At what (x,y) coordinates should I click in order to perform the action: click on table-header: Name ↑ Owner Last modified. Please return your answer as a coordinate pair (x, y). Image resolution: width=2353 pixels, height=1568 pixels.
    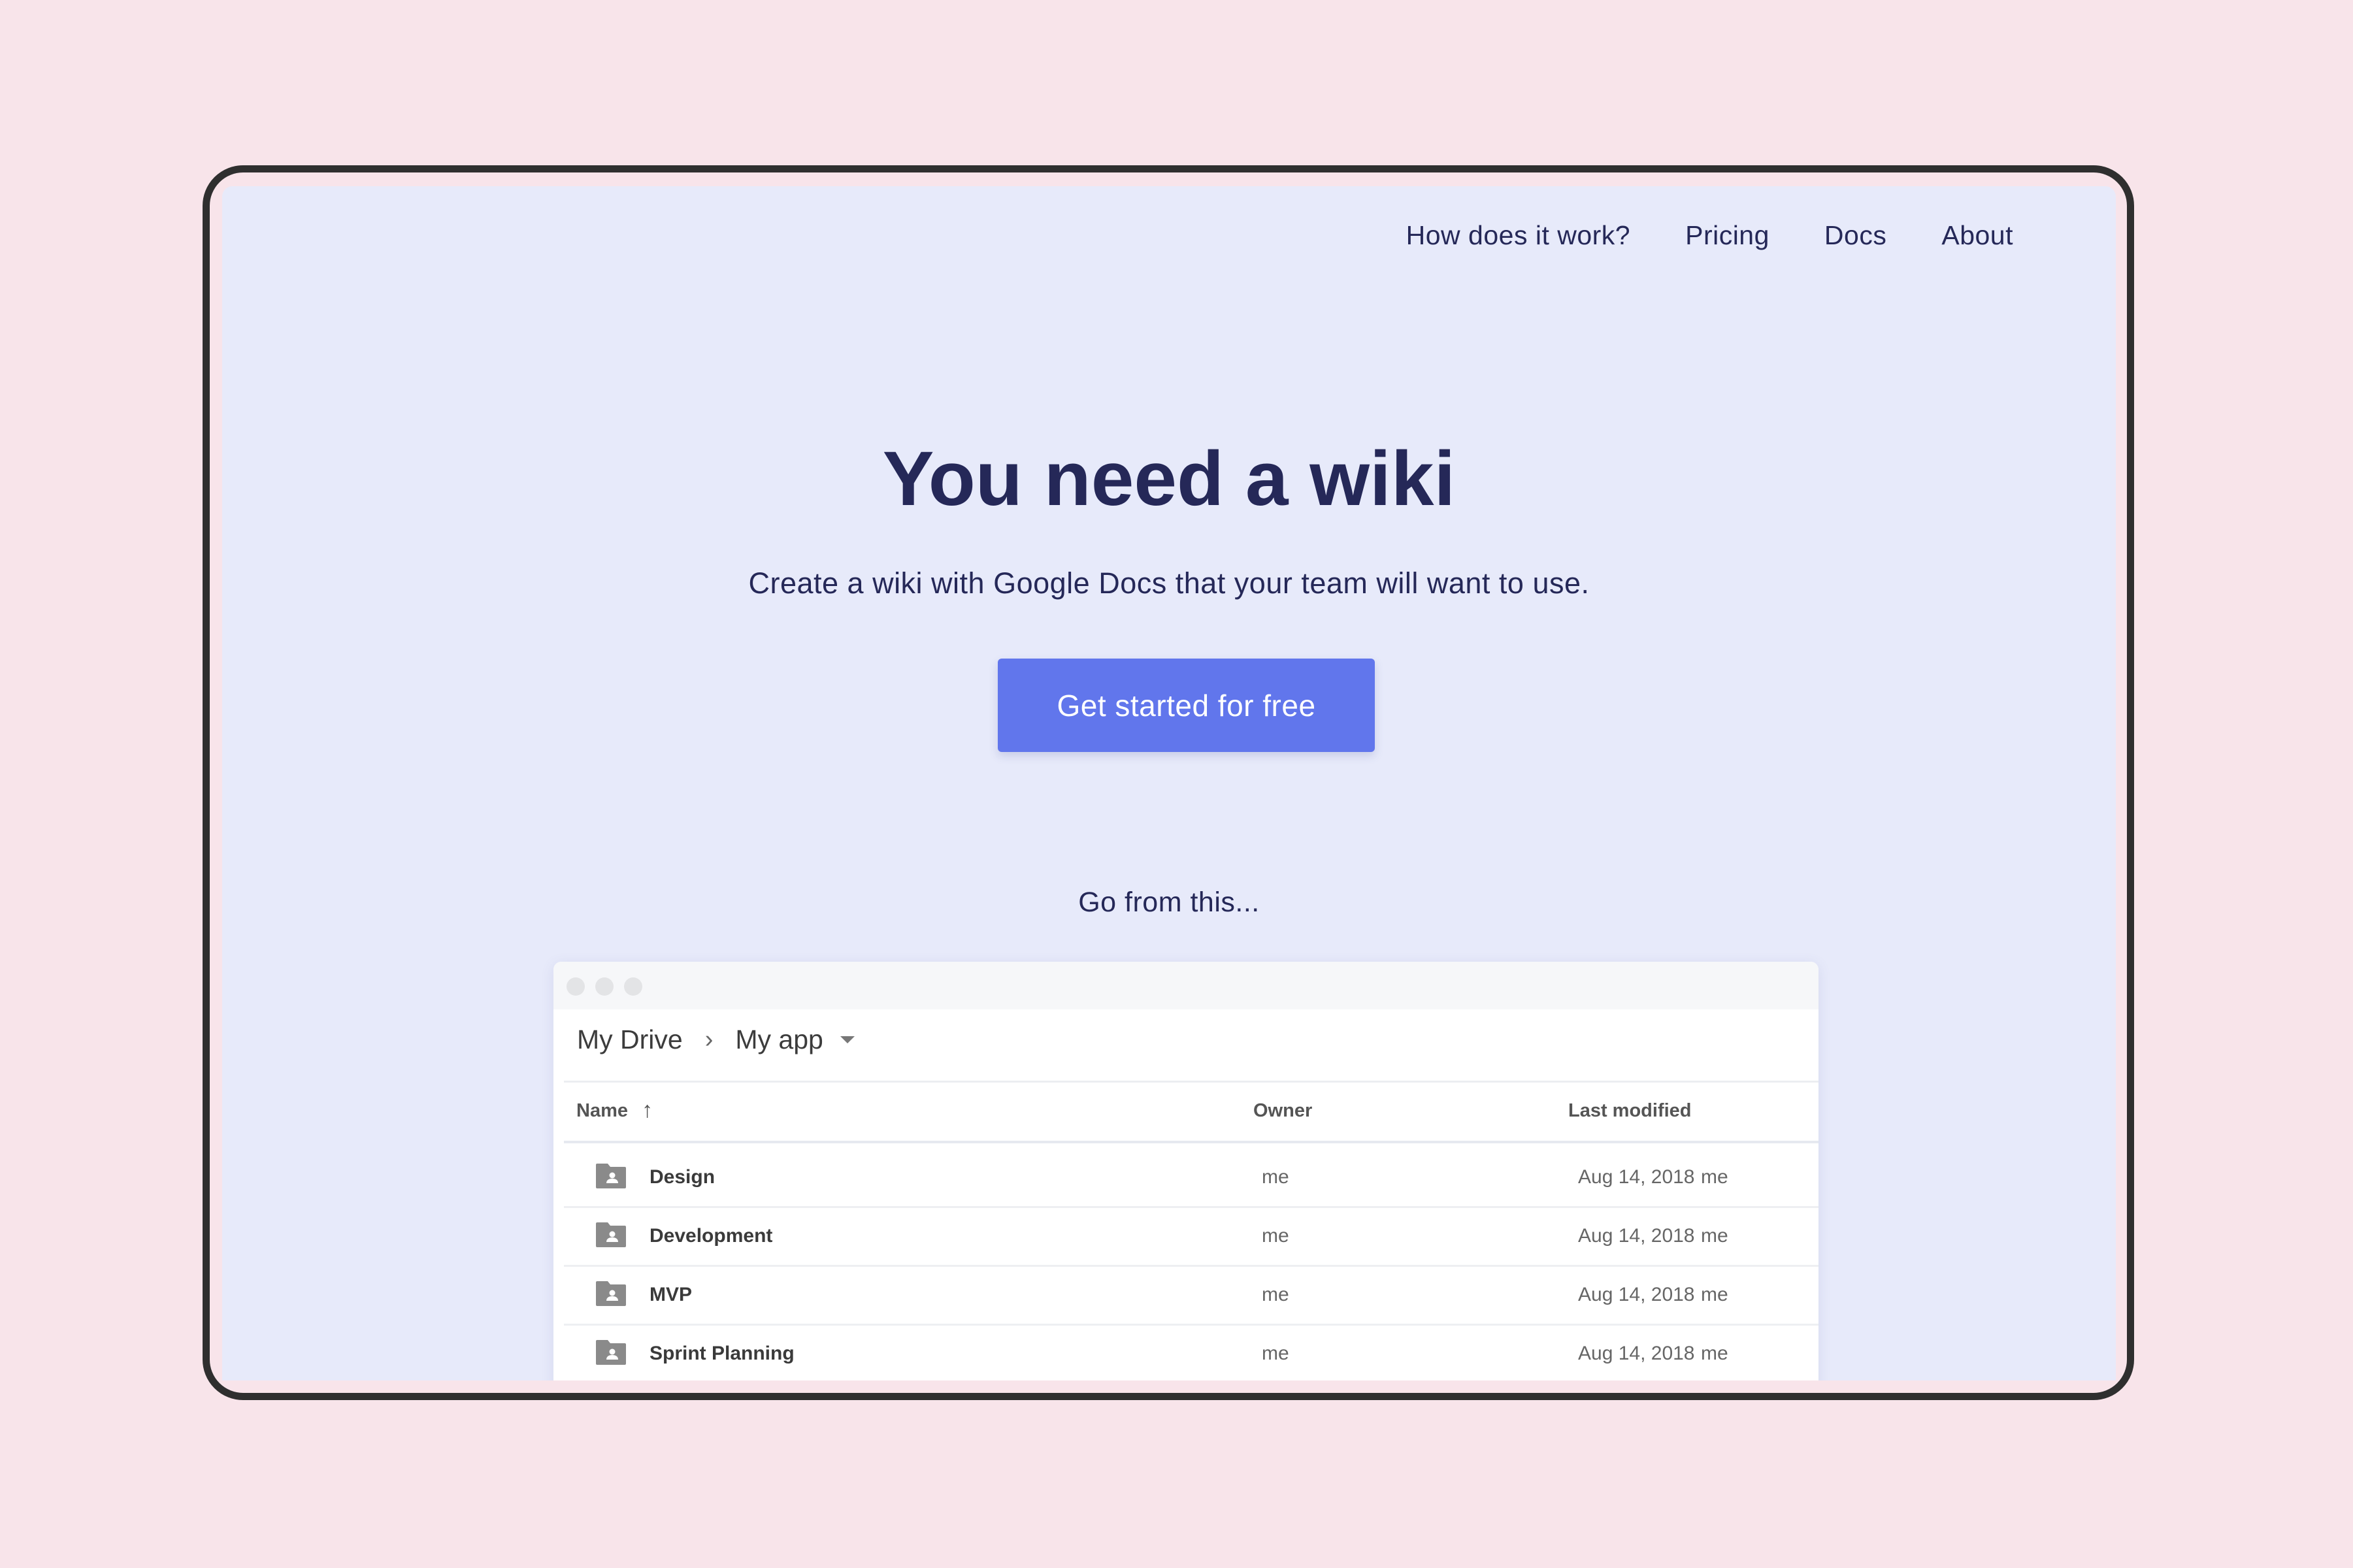
    Looking at the image, I should click on (1185, 1115).